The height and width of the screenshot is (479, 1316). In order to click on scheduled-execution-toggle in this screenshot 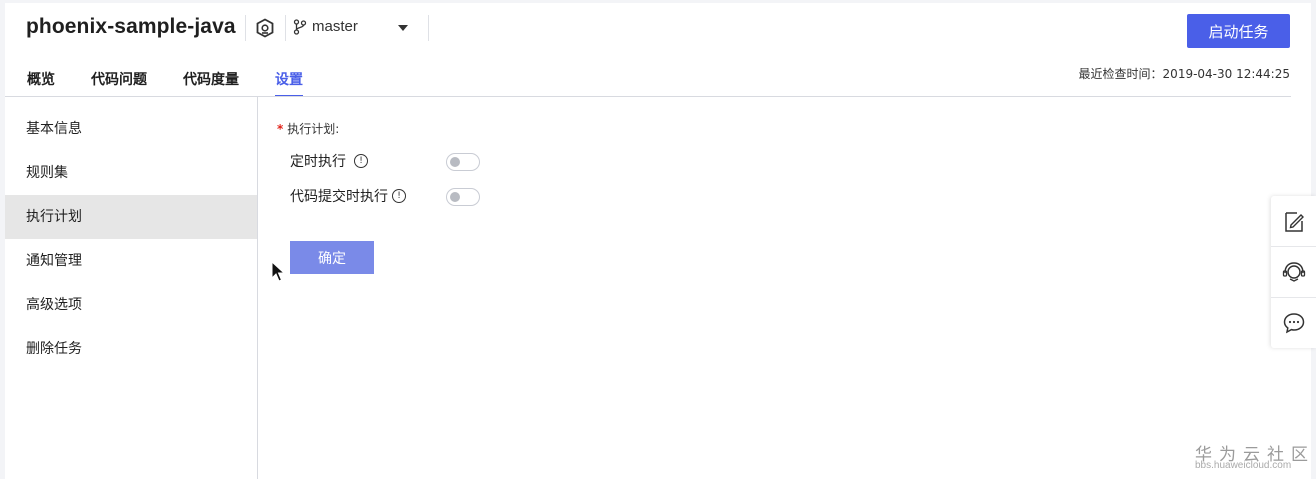, I will do `click(463, 162)`.